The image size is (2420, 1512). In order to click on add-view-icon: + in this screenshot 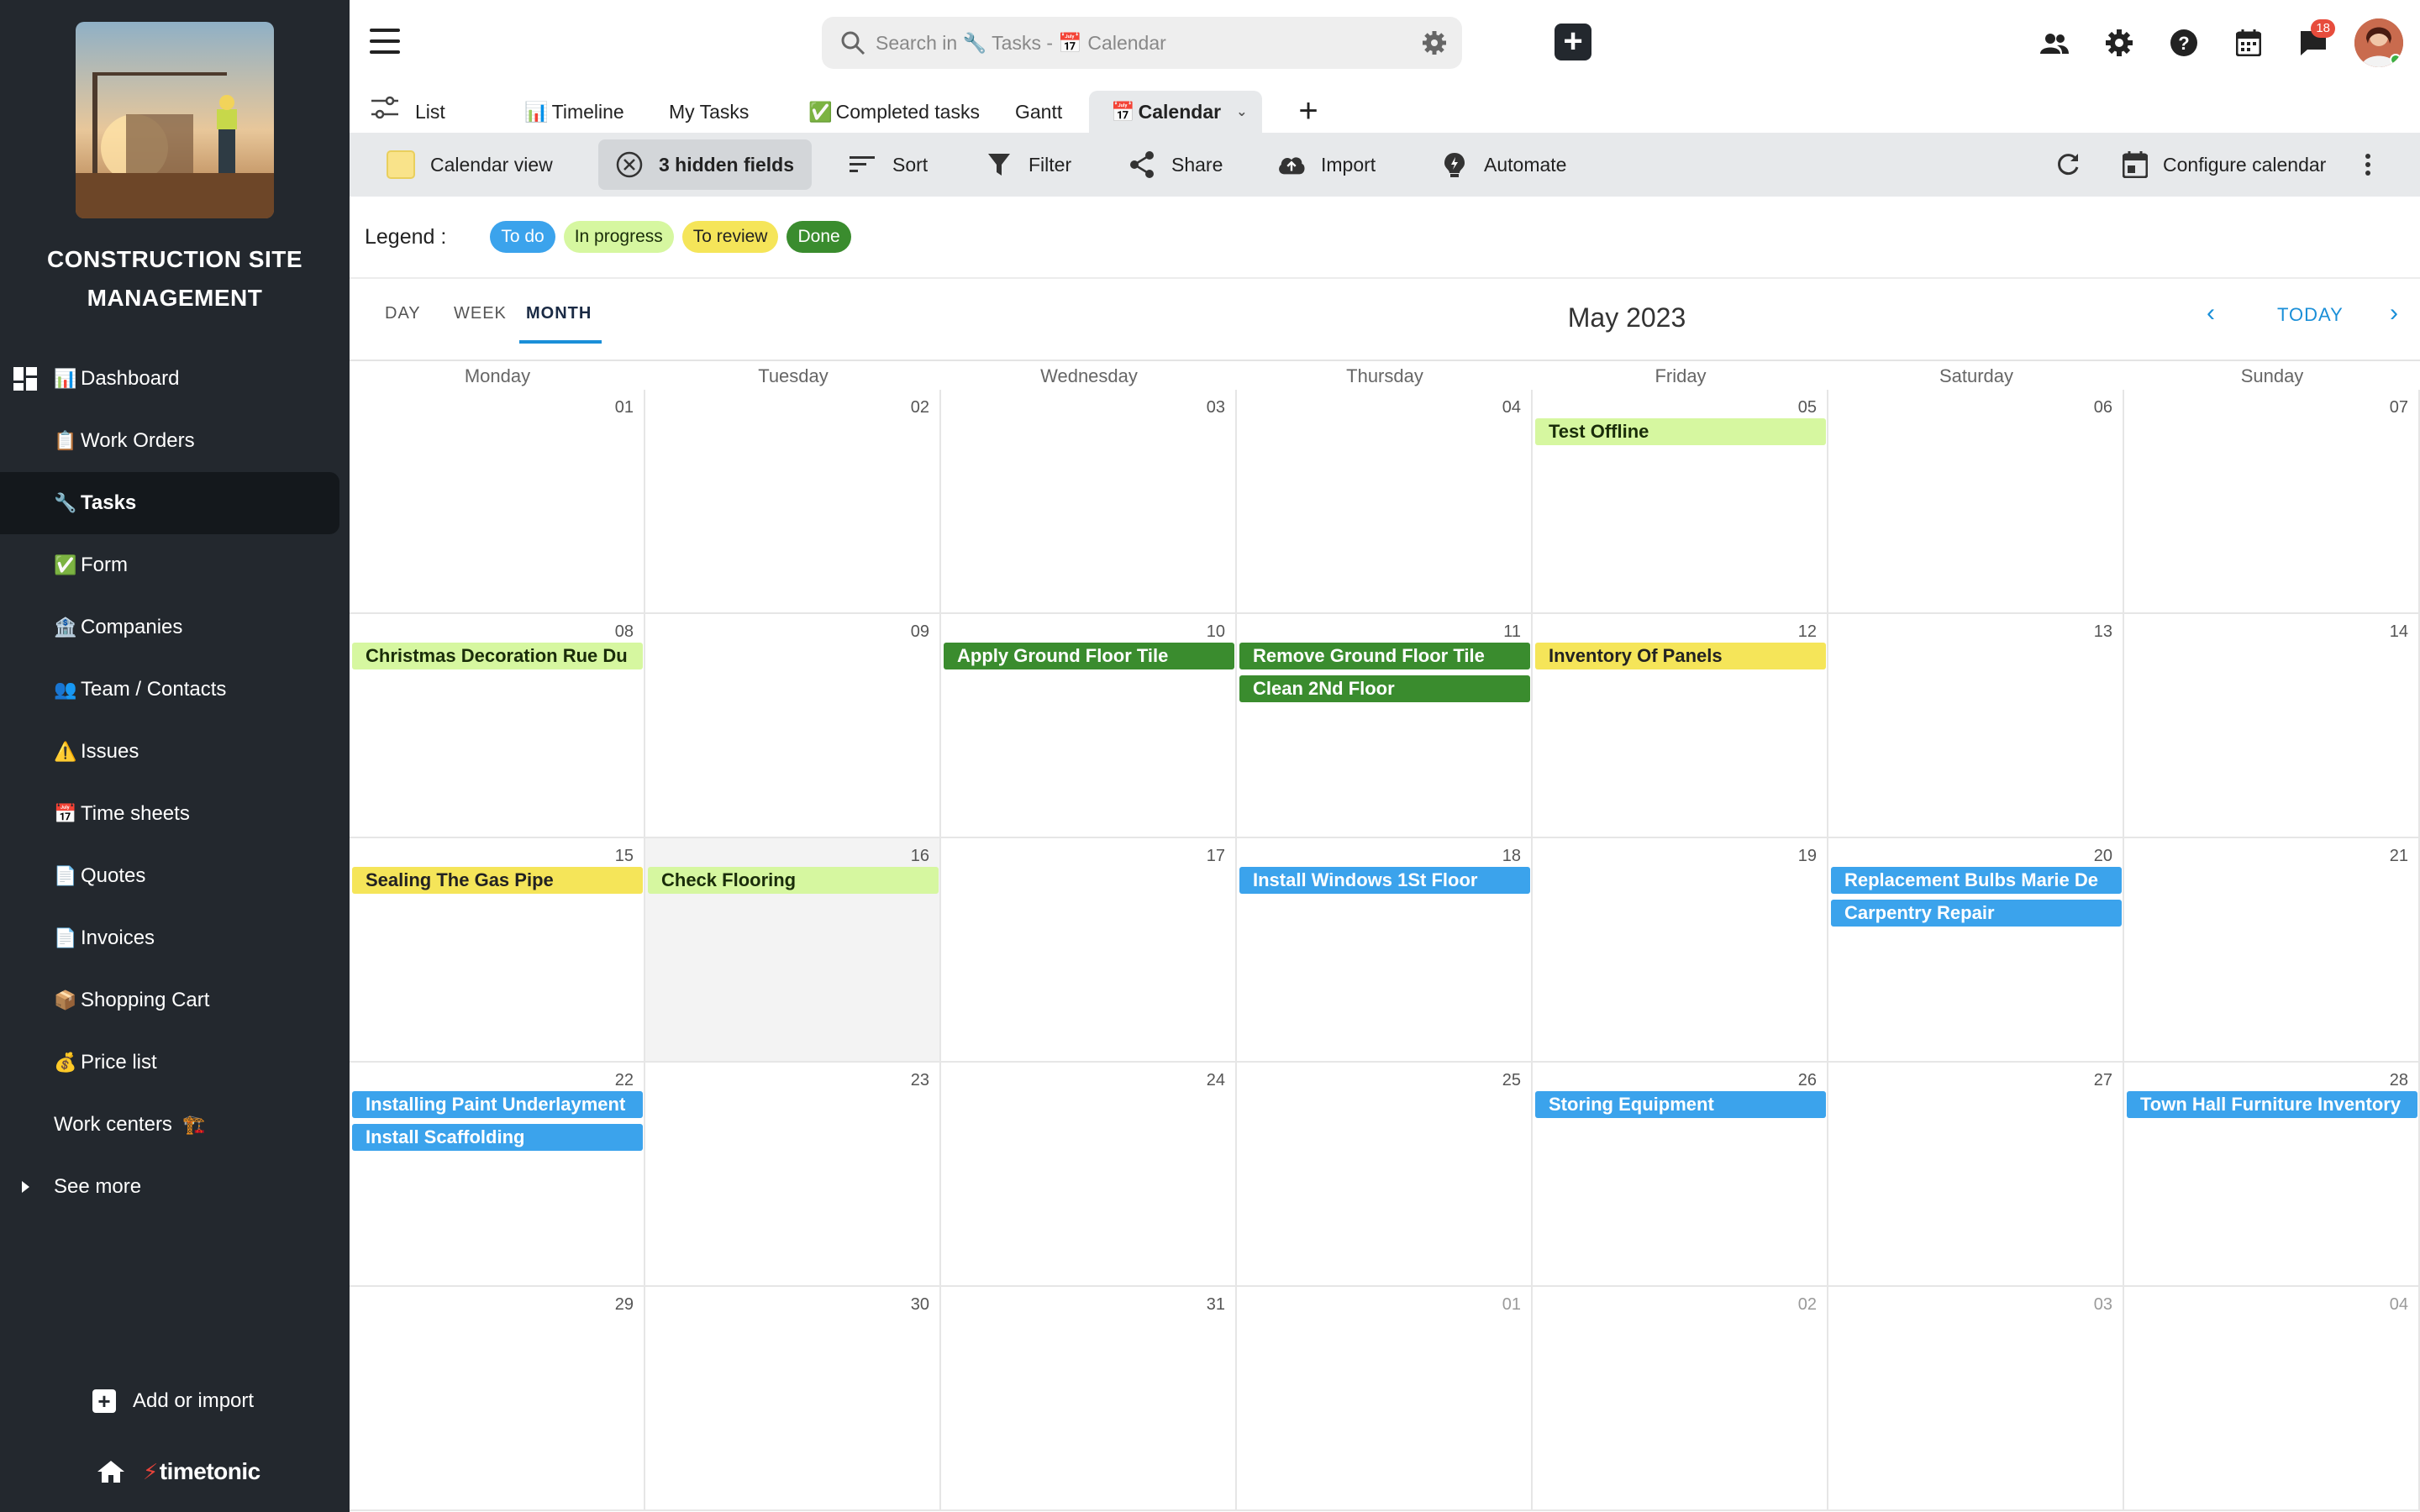, I will do `click(1308, 112)`.